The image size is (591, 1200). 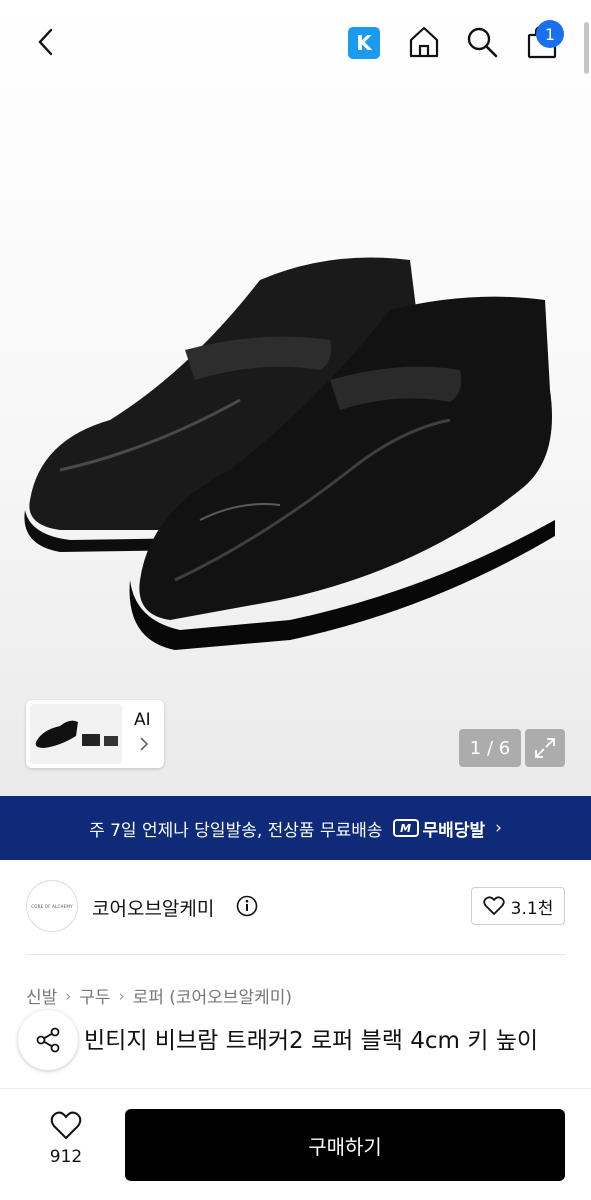 I want to click on seller-name: 코어오브알케미, so click(x=153, y=907).